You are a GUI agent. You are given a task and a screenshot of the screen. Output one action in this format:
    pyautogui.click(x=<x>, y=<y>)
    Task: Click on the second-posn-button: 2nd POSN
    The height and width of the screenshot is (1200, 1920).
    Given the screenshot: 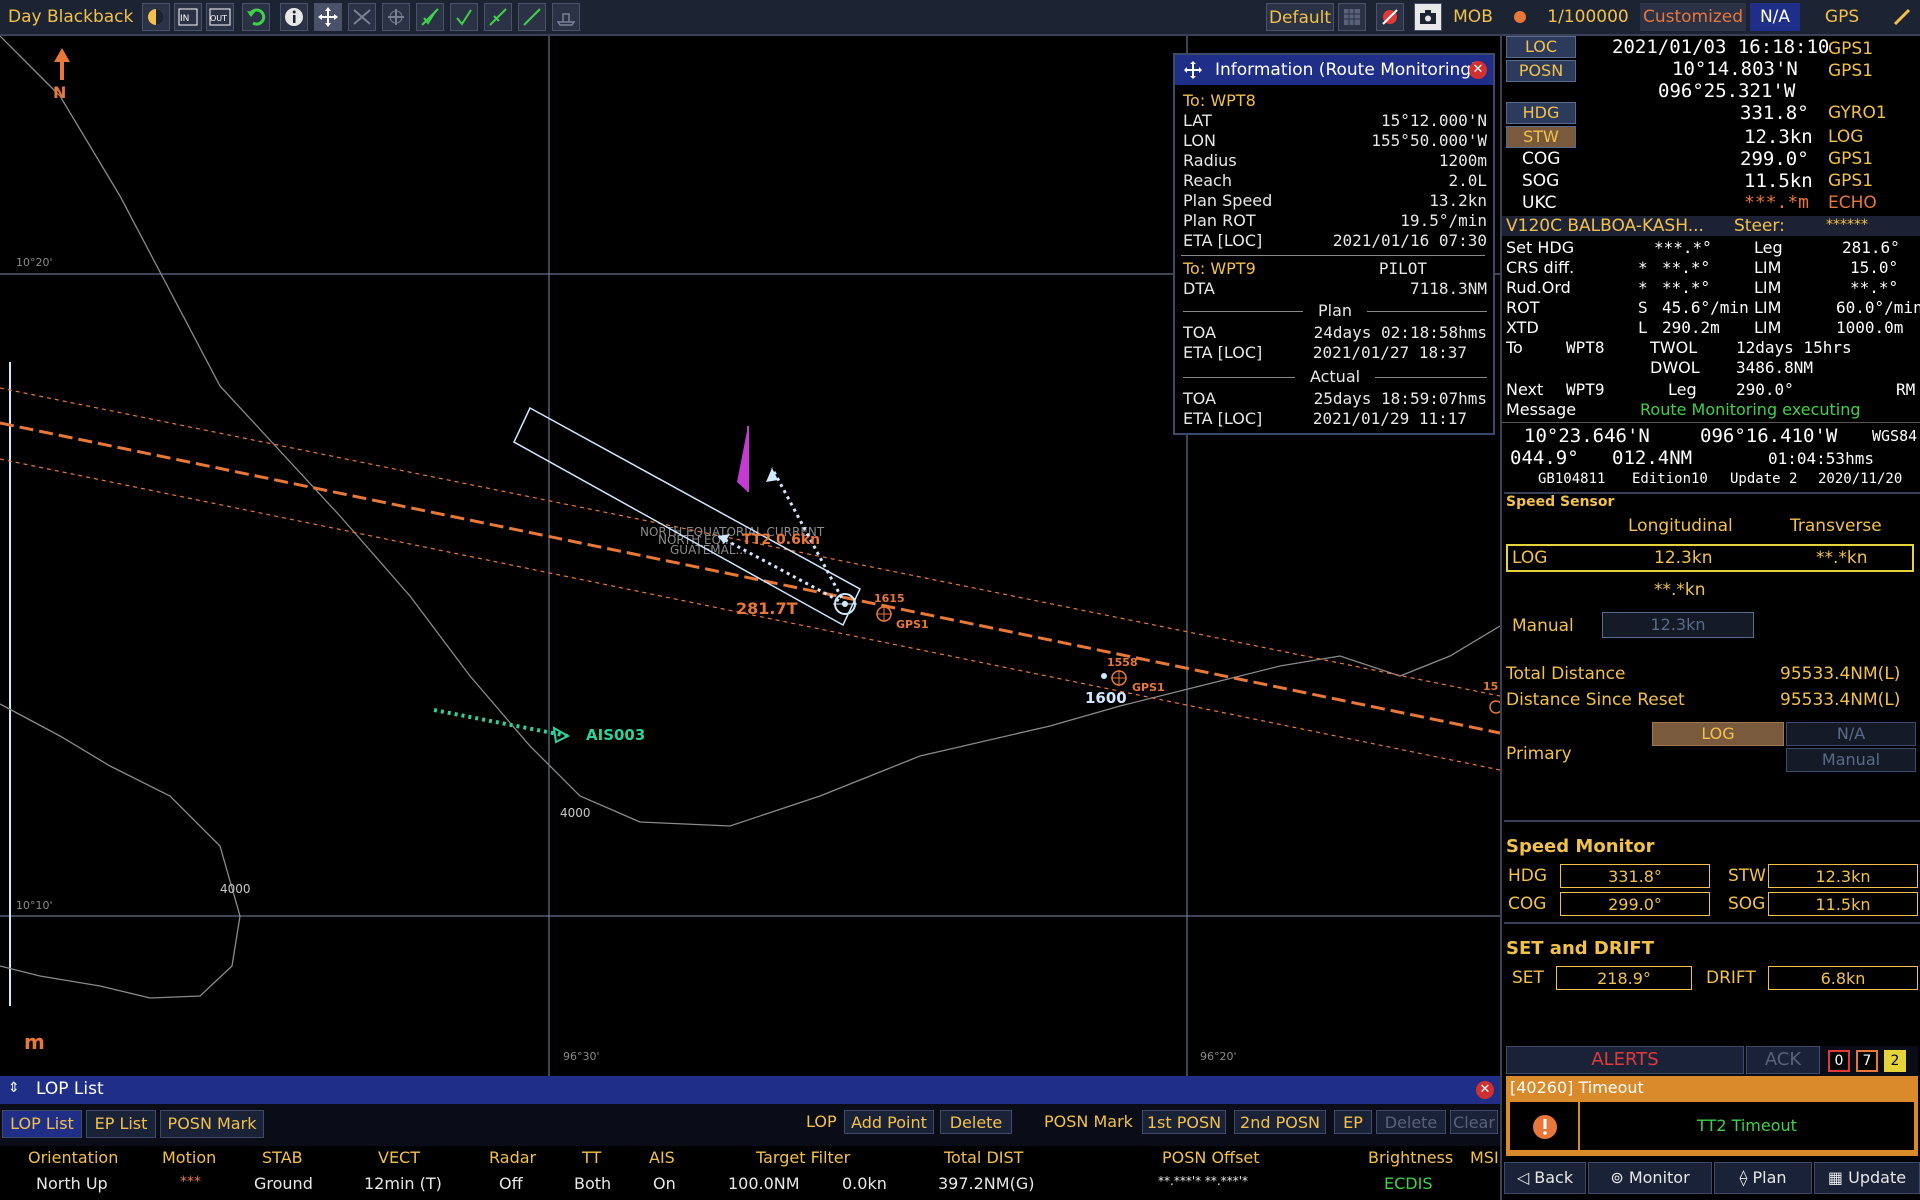 What is the action you would take?
    pyautogui.click(x=1280, y=1122)
    